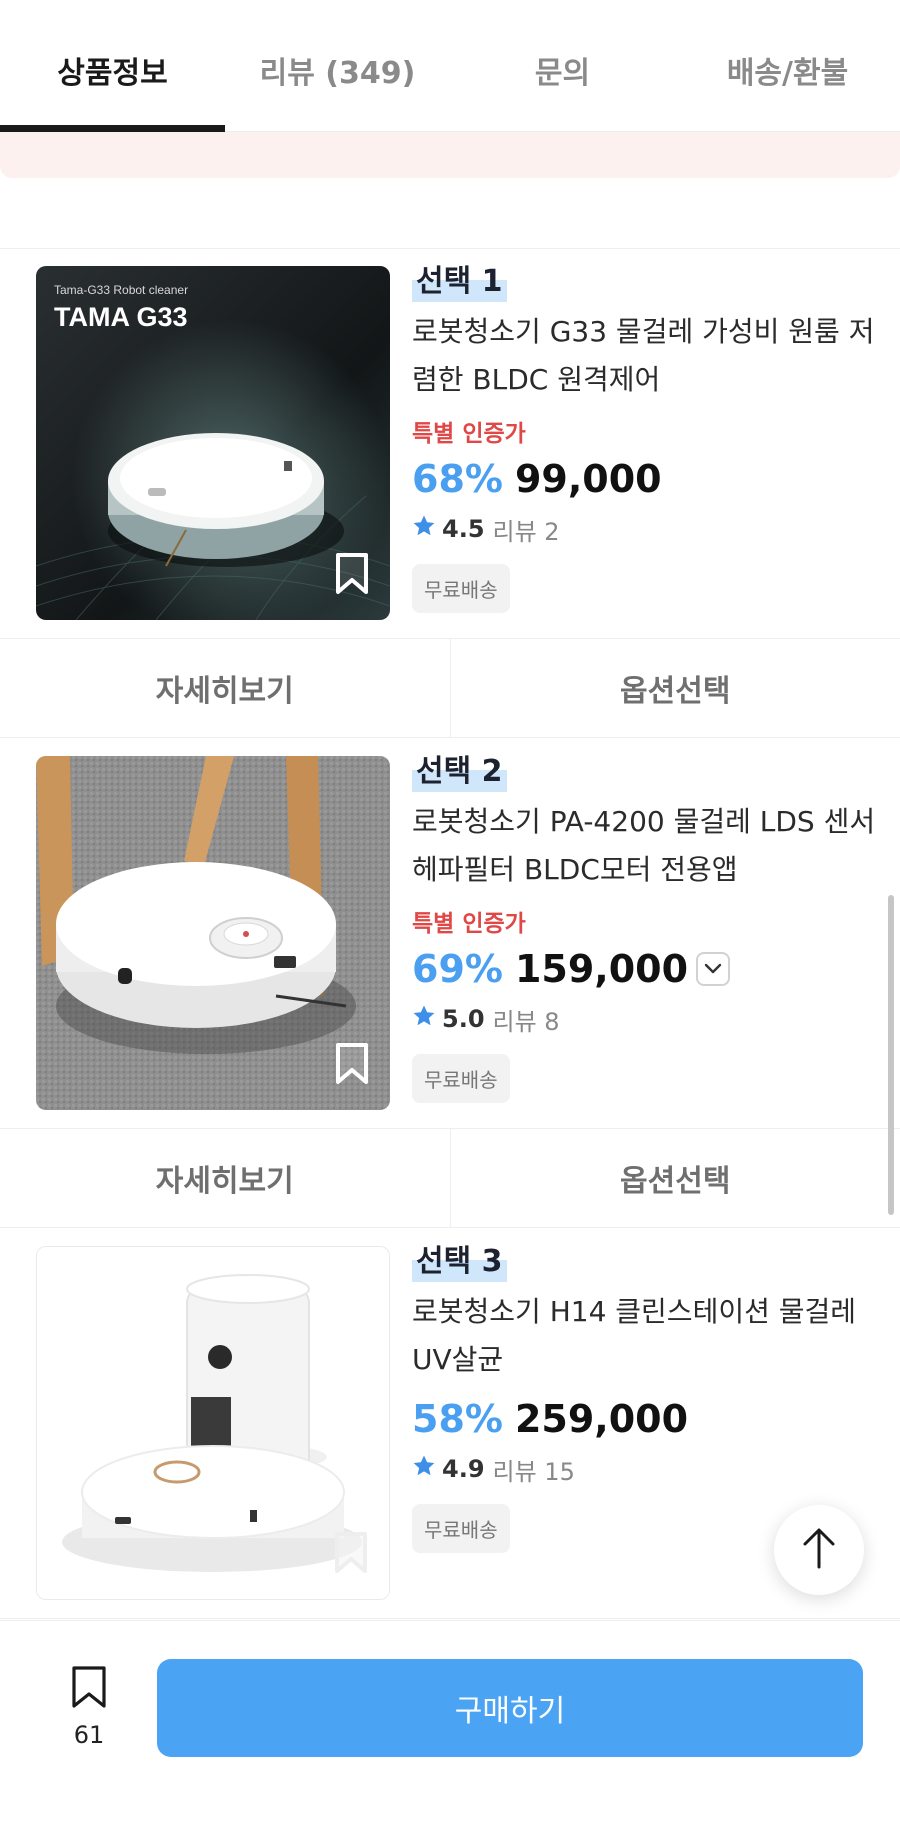 This screenshot has height=1846, width=900. Describe the element at coordinates (450, 1618) in the screenshot. I see `divider` at that location.